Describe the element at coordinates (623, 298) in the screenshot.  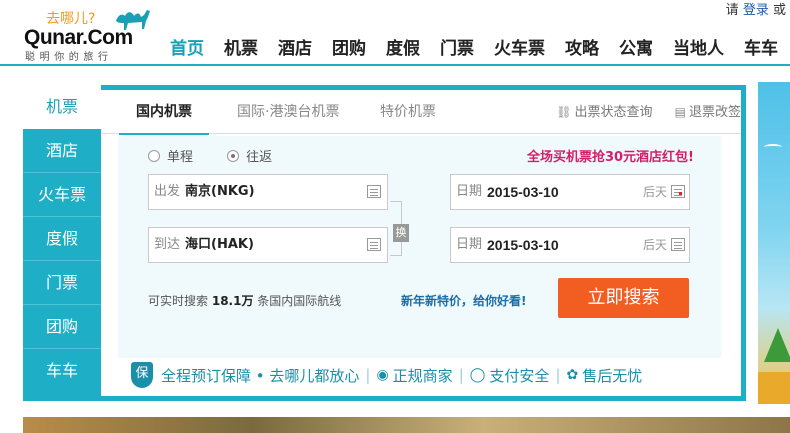
I see `search-button: 立即搜索` at that location.